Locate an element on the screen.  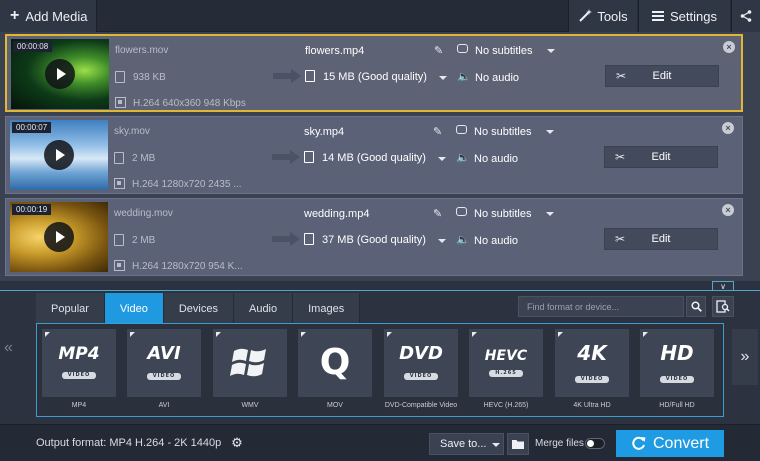
video-thumbnail: 00:00:07 is located at coordinates (59, 155).